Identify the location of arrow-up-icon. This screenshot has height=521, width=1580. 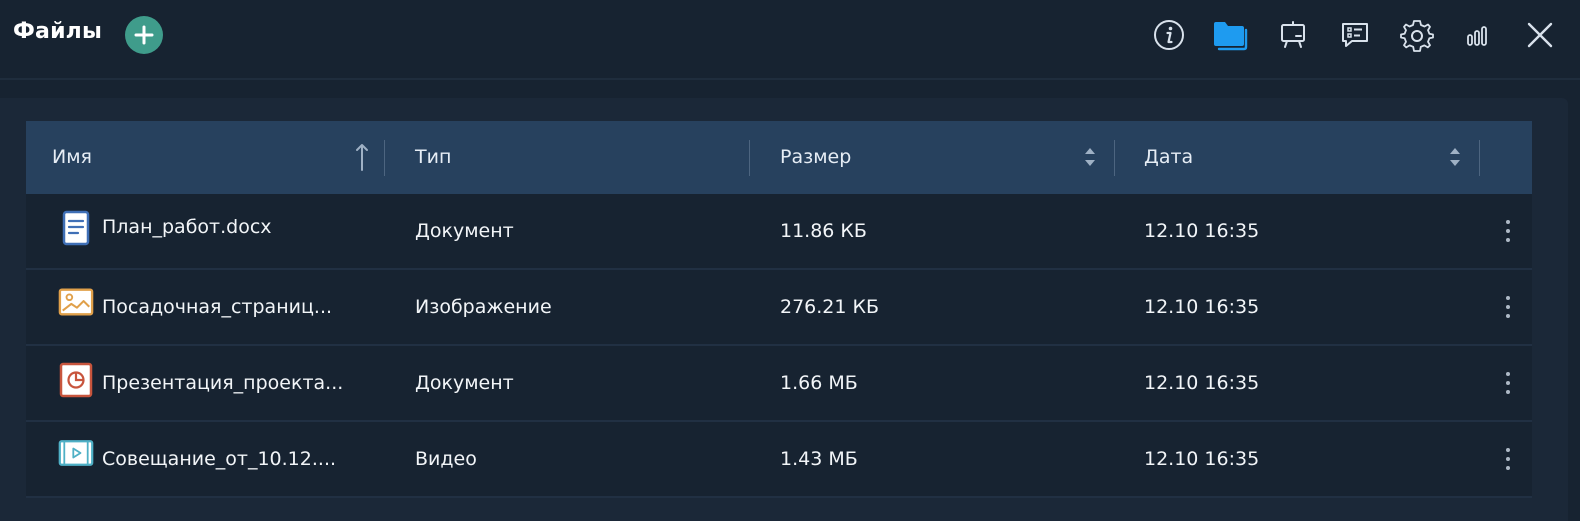
(362, 157).